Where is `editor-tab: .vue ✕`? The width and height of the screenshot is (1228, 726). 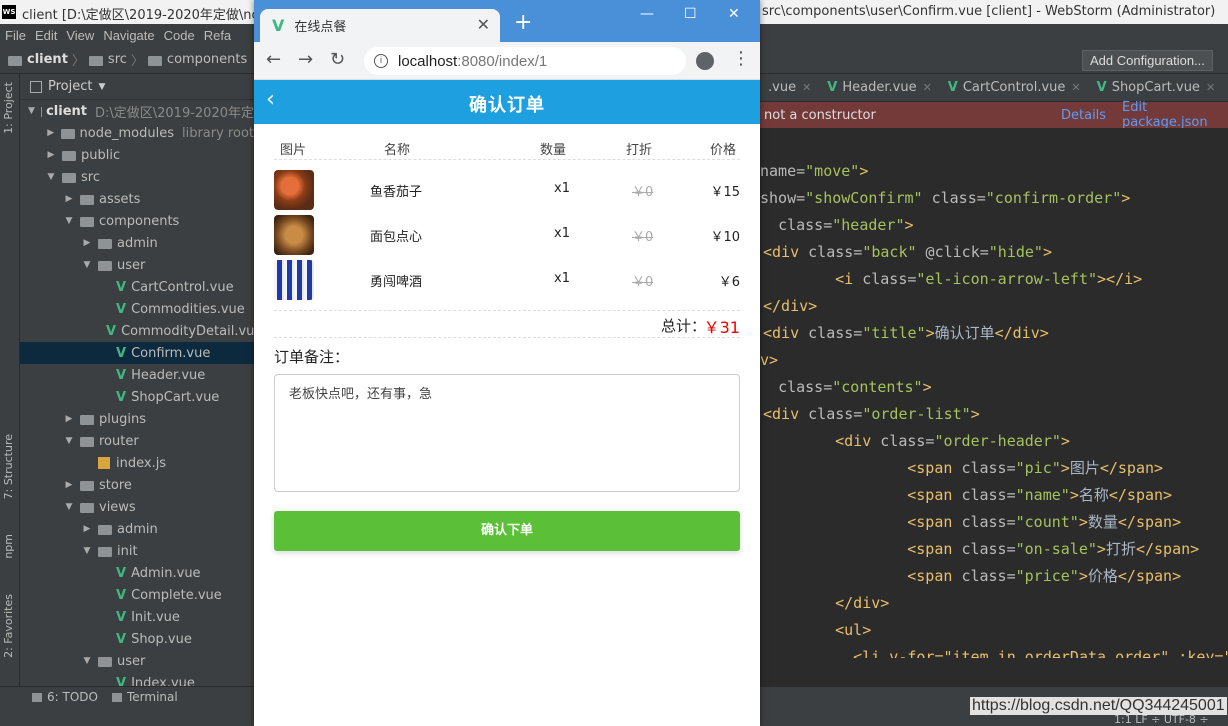 editor-tab: .vue ✕ is located at coordinates (789, 87).